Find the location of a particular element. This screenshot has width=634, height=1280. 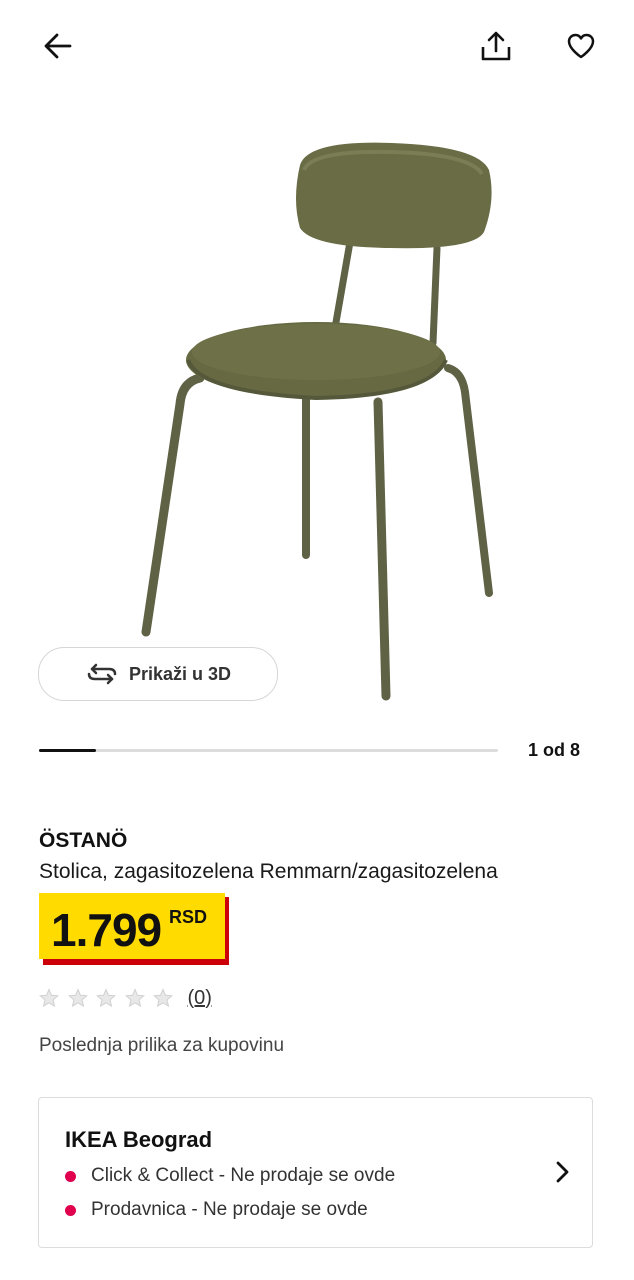

rotate-3d-icon is located at coordinates (102, 674).